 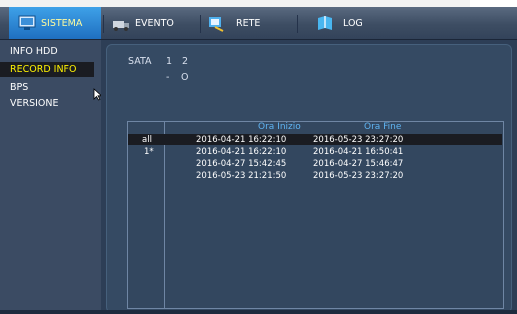 I want to click on table-row-index: all, so click(x=147, y=140).